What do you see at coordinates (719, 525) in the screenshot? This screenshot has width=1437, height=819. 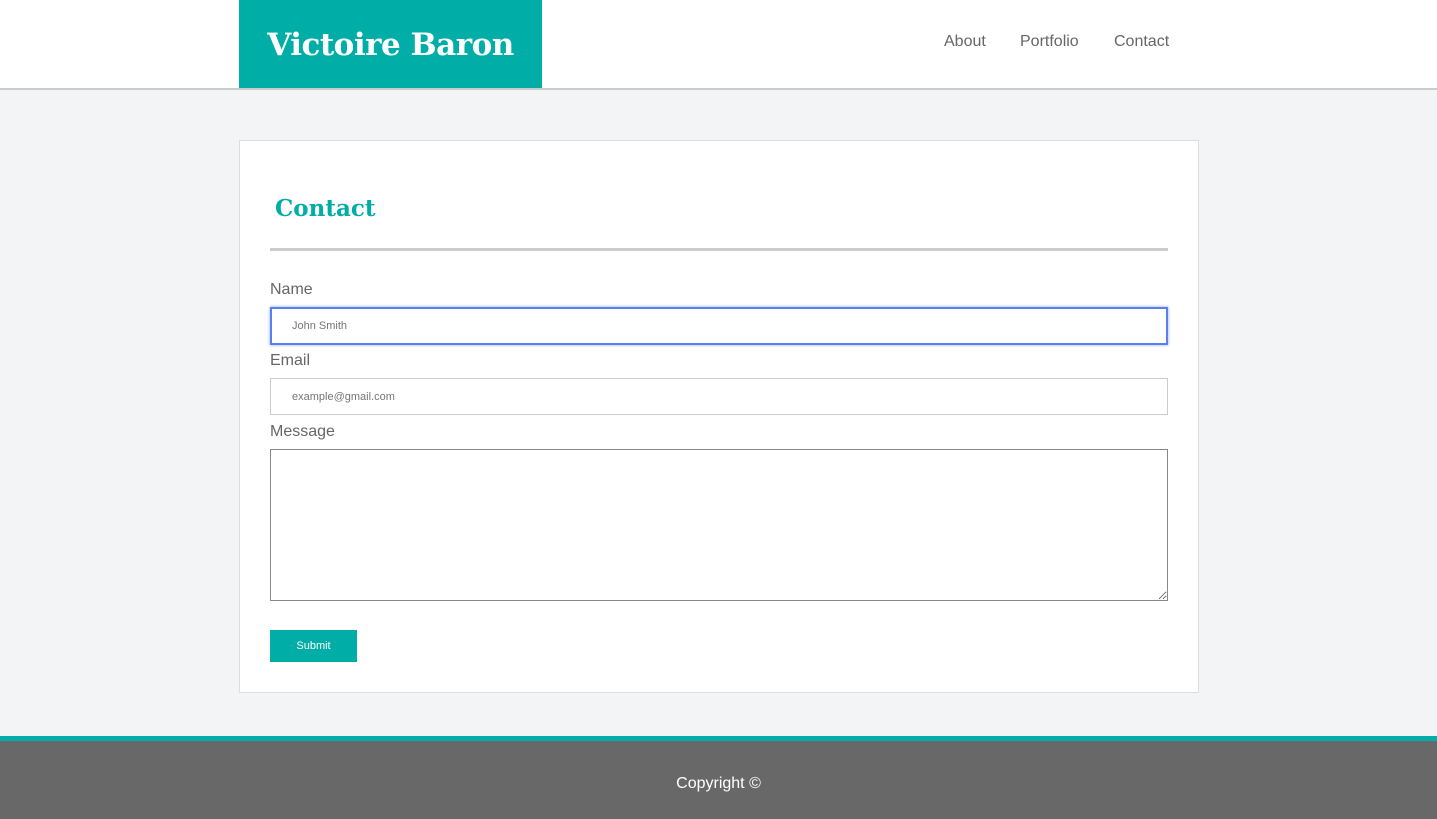 I see `message-textarea` at bounding box center [719, 525].